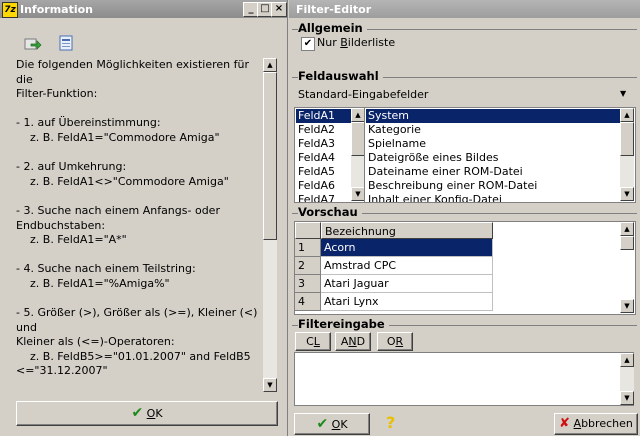 The height and width of the screenshot is (436, 640). Describe the element at coordinates (308, 302) in the screenshot. I see `row-number: 4` at that location.